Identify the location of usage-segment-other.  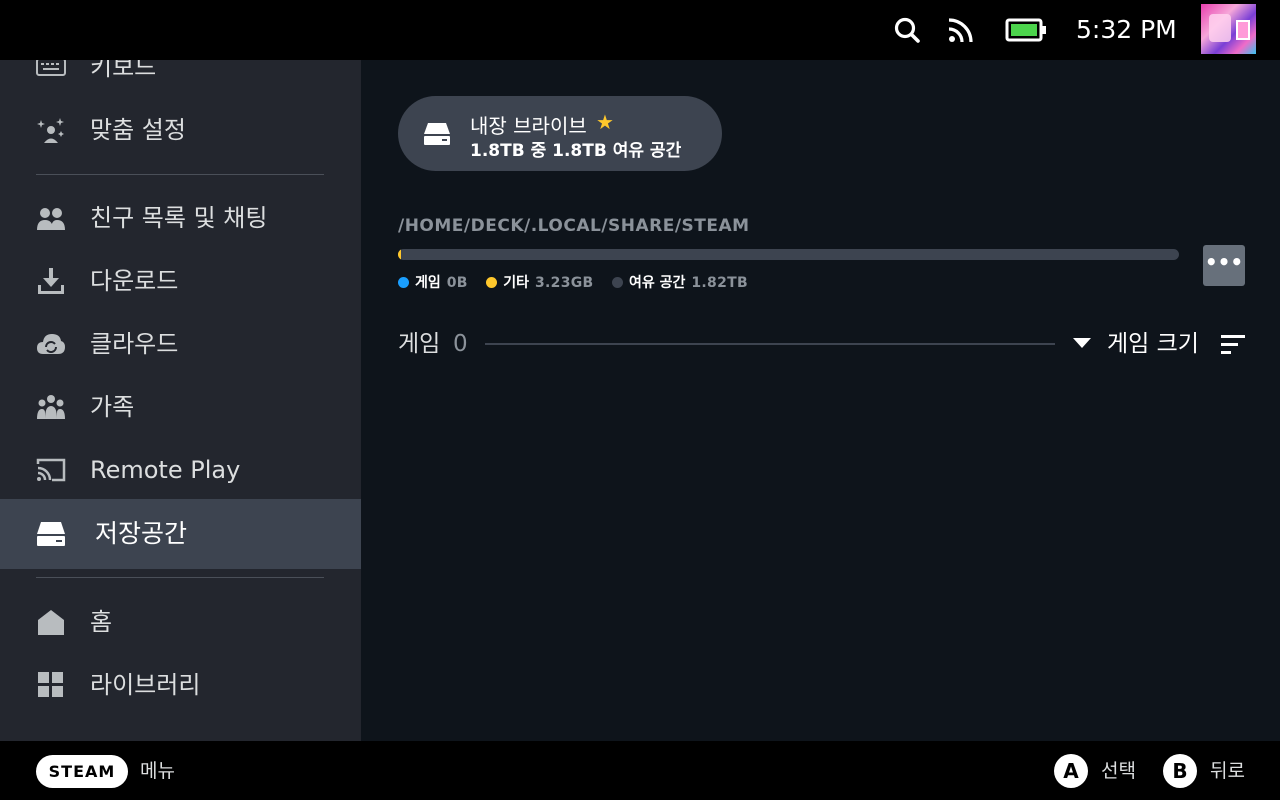
(399, 254).